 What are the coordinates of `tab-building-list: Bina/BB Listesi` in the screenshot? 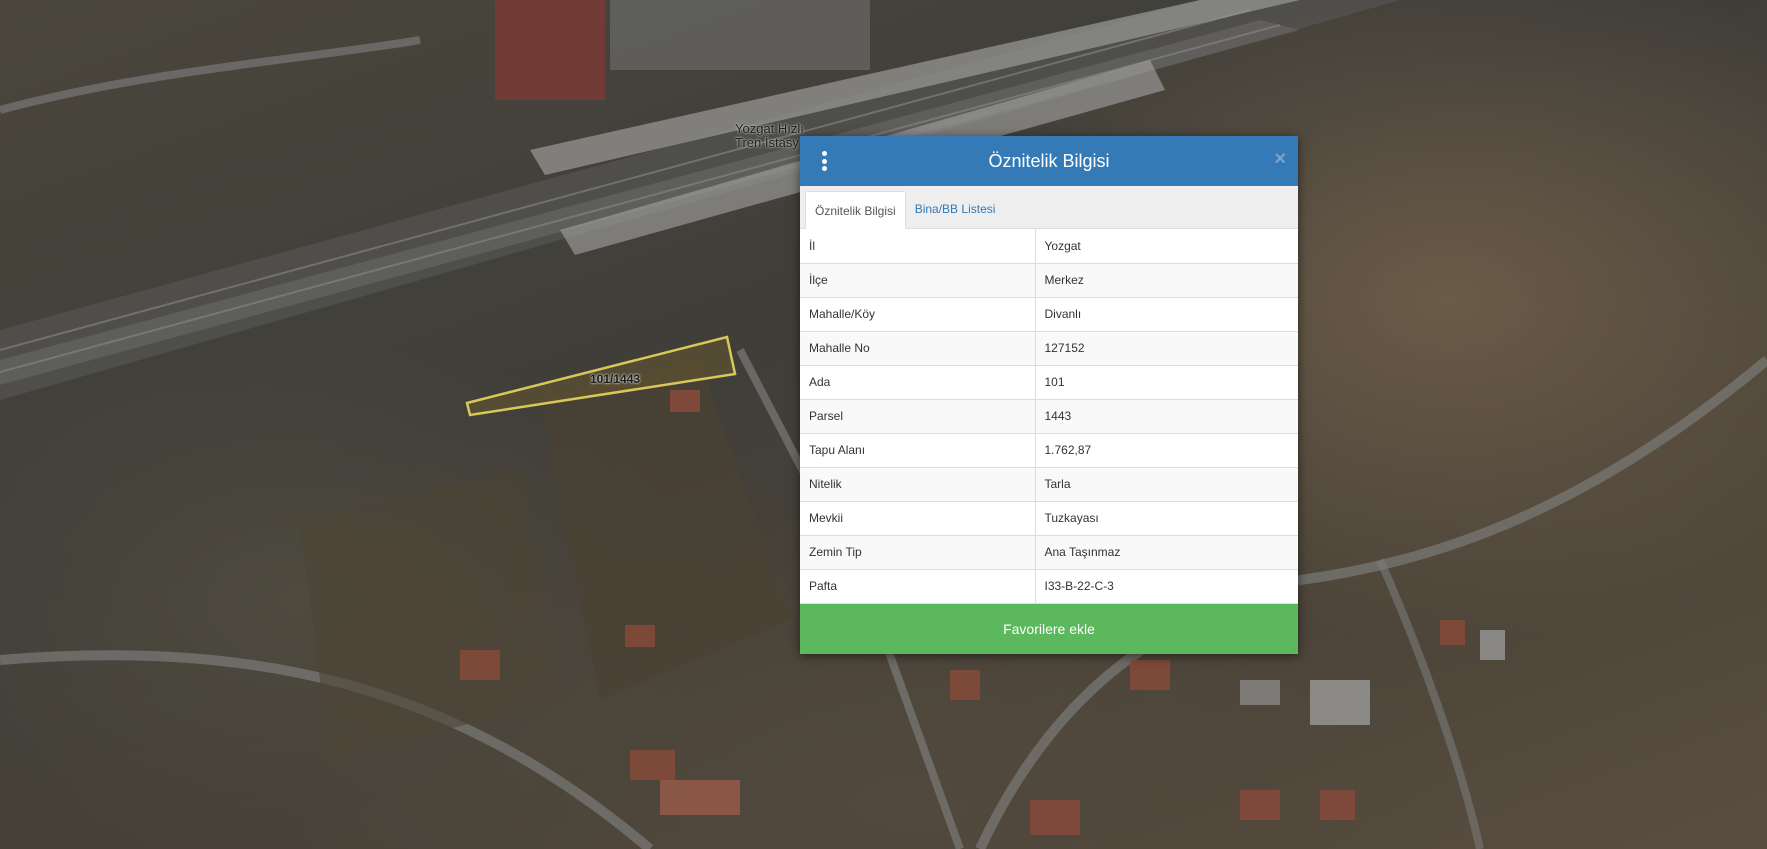 It's located at (955, 209).